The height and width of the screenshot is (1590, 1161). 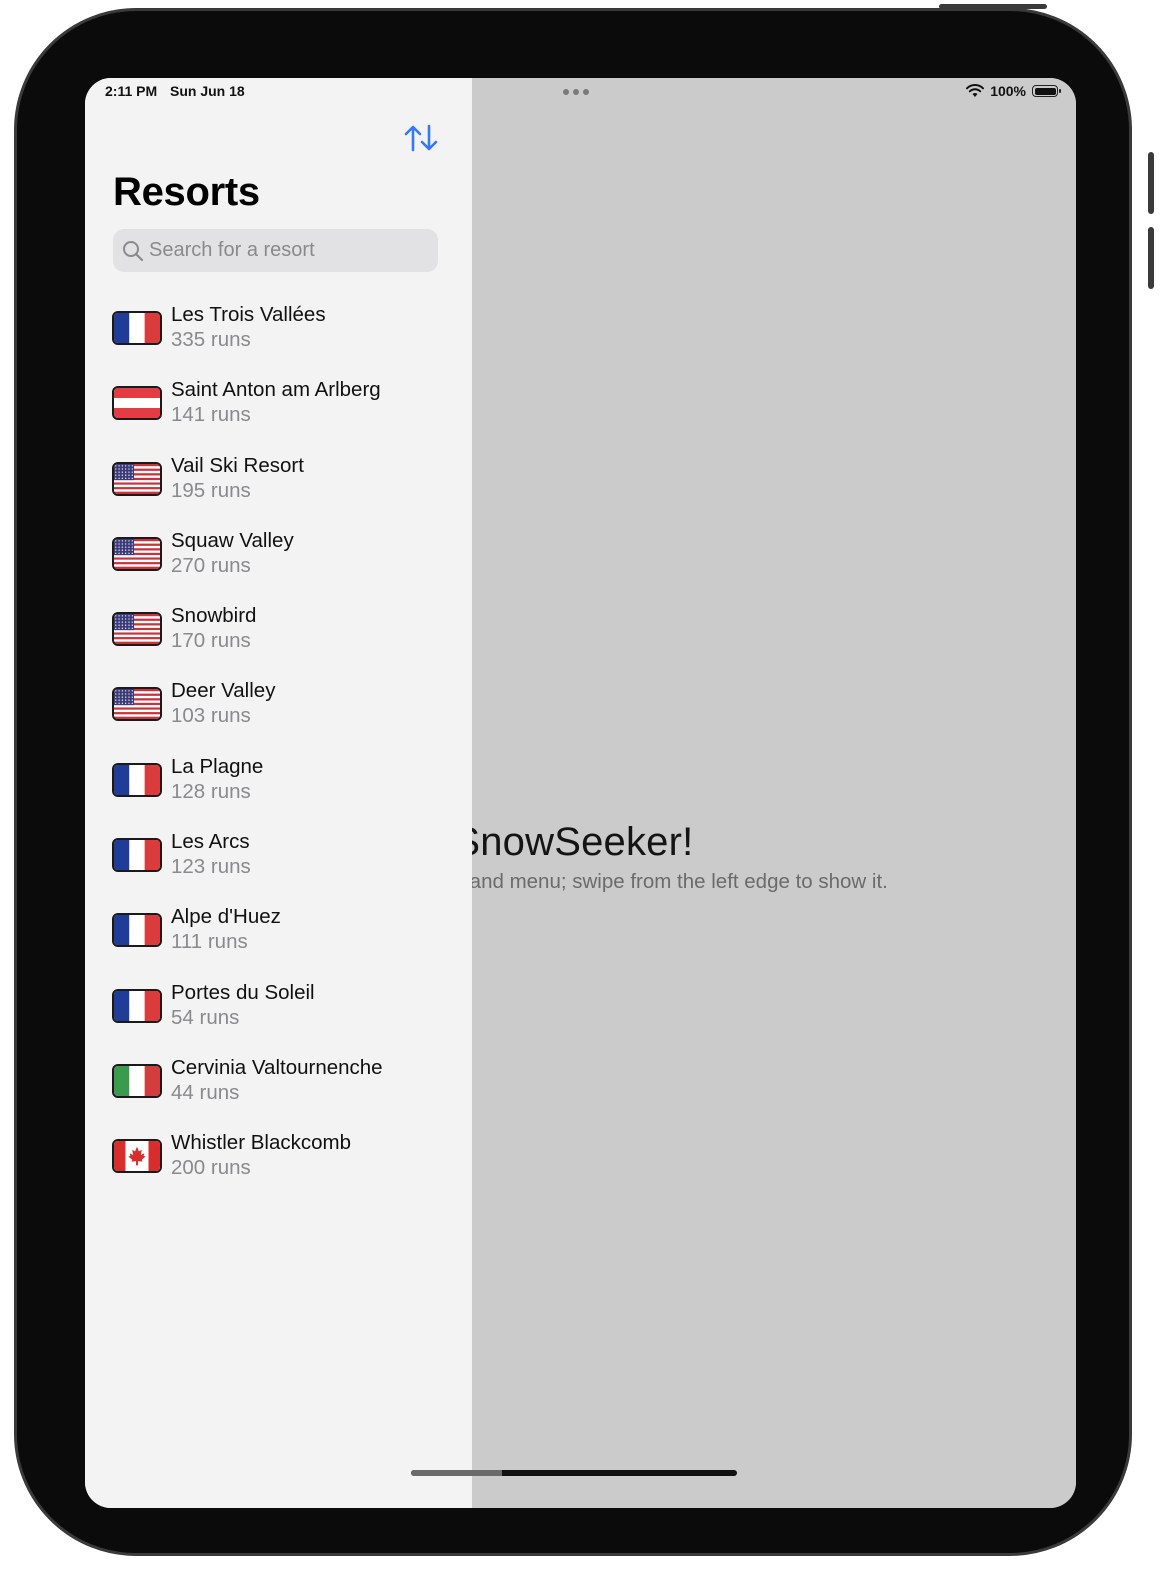 I want to click on resort-name: Les Arcs, so click(x=210, y=842).